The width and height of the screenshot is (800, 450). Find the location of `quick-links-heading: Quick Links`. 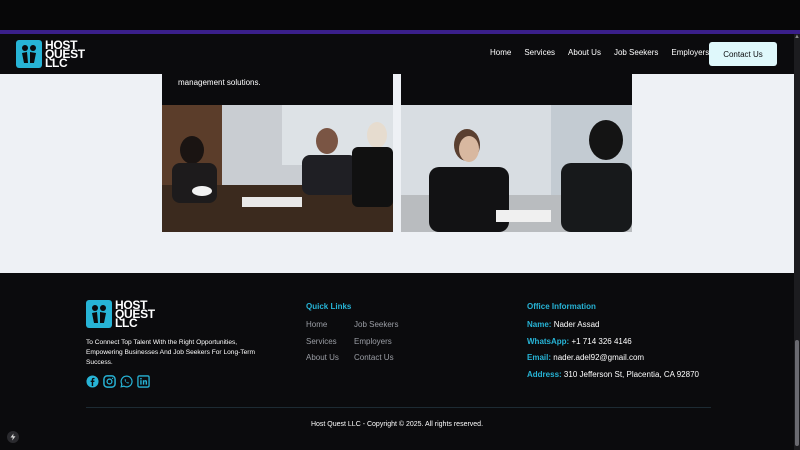

quick-links-heading: Quick Links is located at coordinates (329, 306).